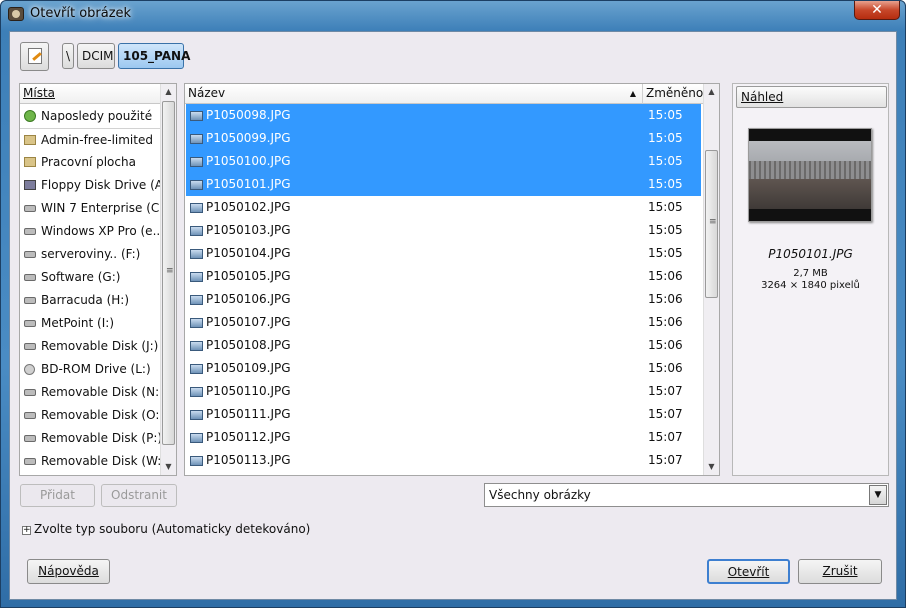 The height and width of the screenshot is (608, 906). I want to click on place-item: Admin-free-limited, so click(90, 139).